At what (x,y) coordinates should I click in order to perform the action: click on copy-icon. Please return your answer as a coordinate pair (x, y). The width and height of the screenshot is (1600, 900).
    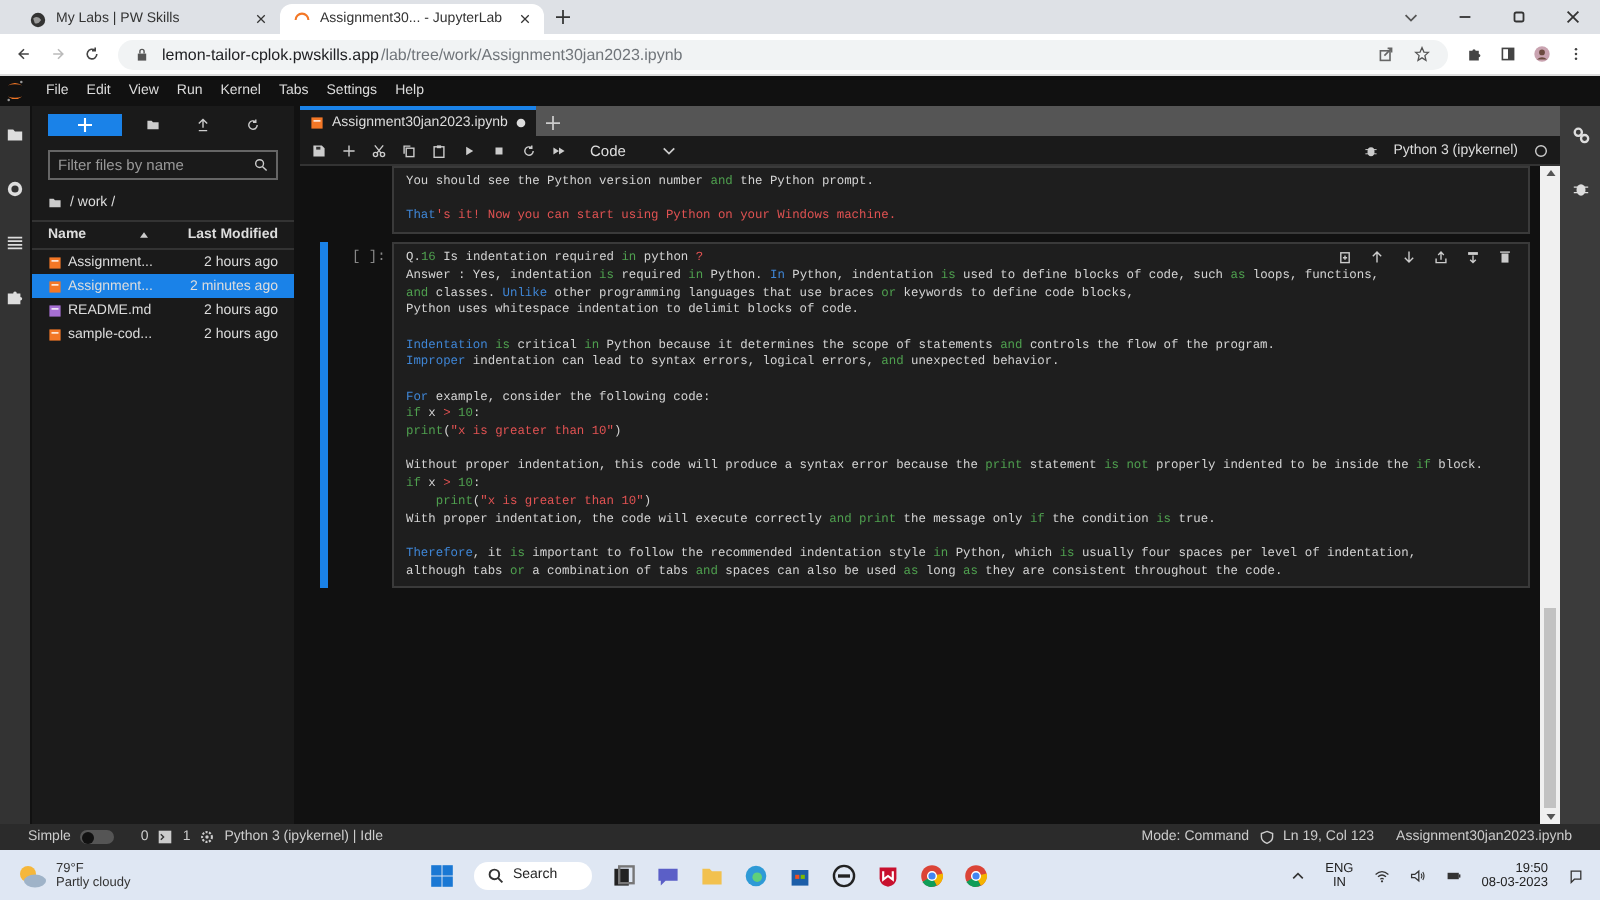
    Looking at the image, I should click on (409, 150).